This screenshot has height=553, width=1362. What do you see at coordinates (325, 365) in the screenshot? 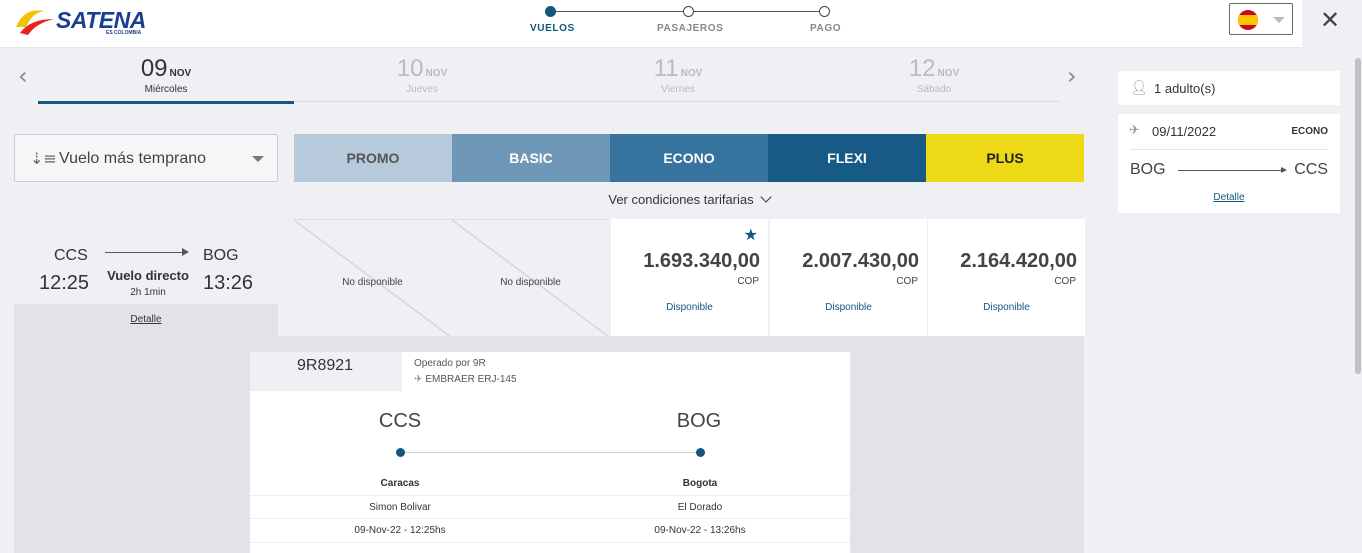
I see `flight-number: 9R8921` at bounding box center [325, 365].